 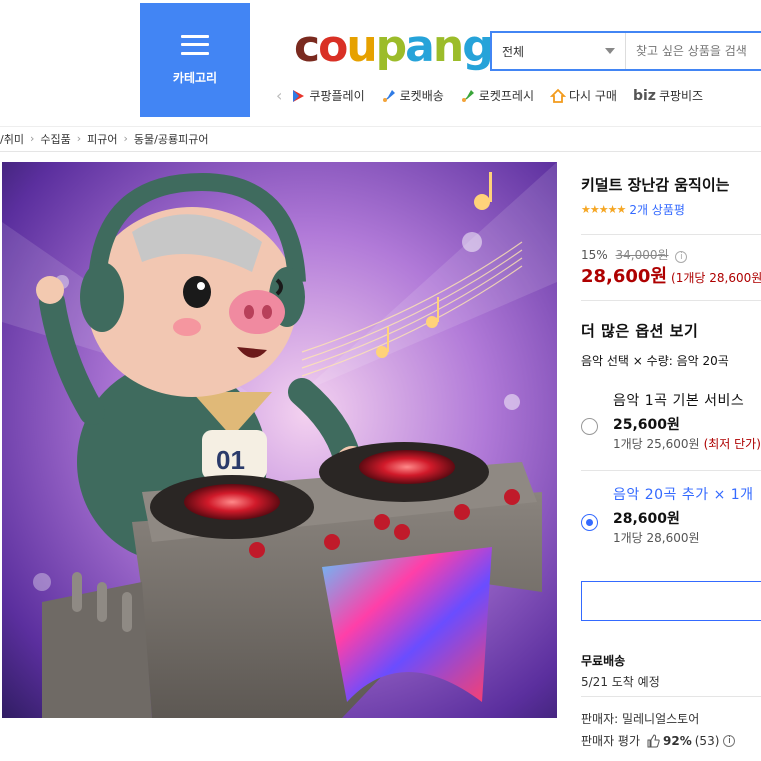 I want to click on original-price: 34,000원, so click(x=642, y=255).